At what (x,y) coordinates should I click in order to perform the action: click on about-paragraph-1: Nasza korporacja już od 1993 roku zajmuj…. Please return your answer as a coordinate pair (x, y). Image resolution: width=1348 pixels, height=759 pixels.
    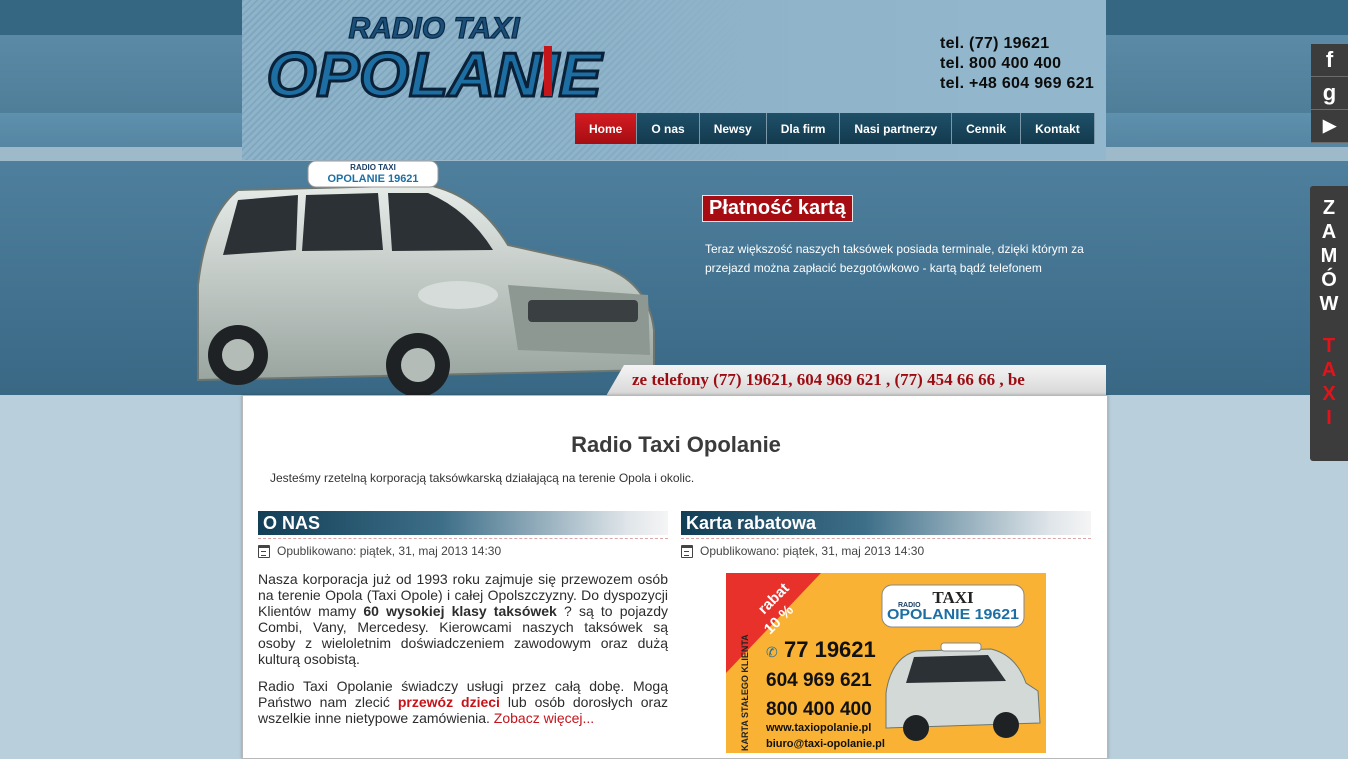
    Looking at the image, I should click on (463, 619).